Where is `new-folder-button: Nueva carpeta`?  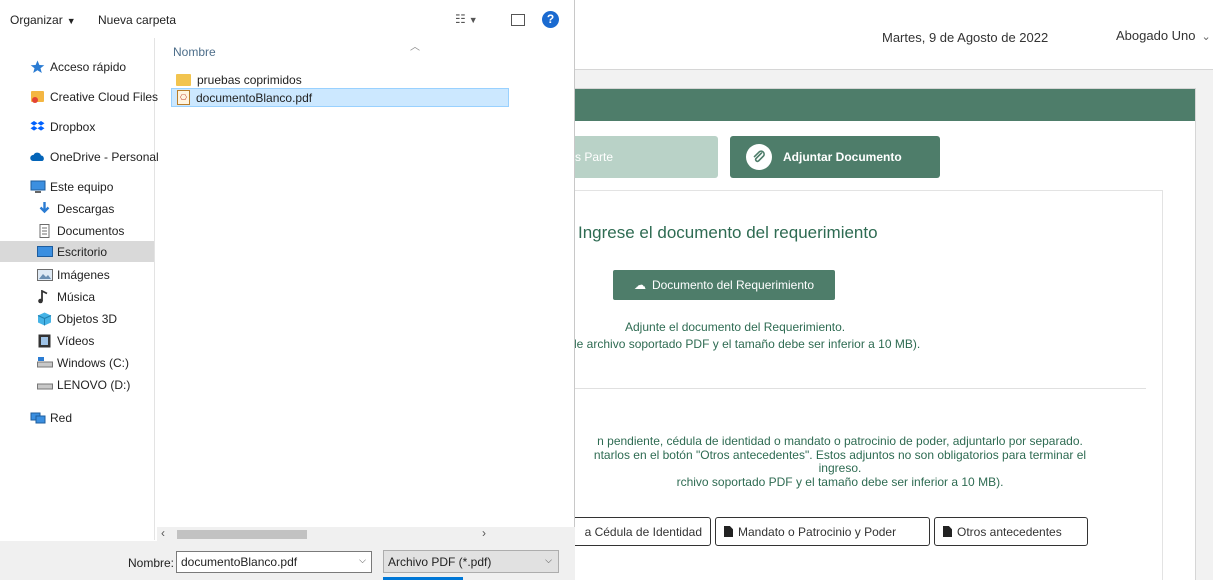
new-folder-button: Nueva carpeta is located at coordinates (137, 20).